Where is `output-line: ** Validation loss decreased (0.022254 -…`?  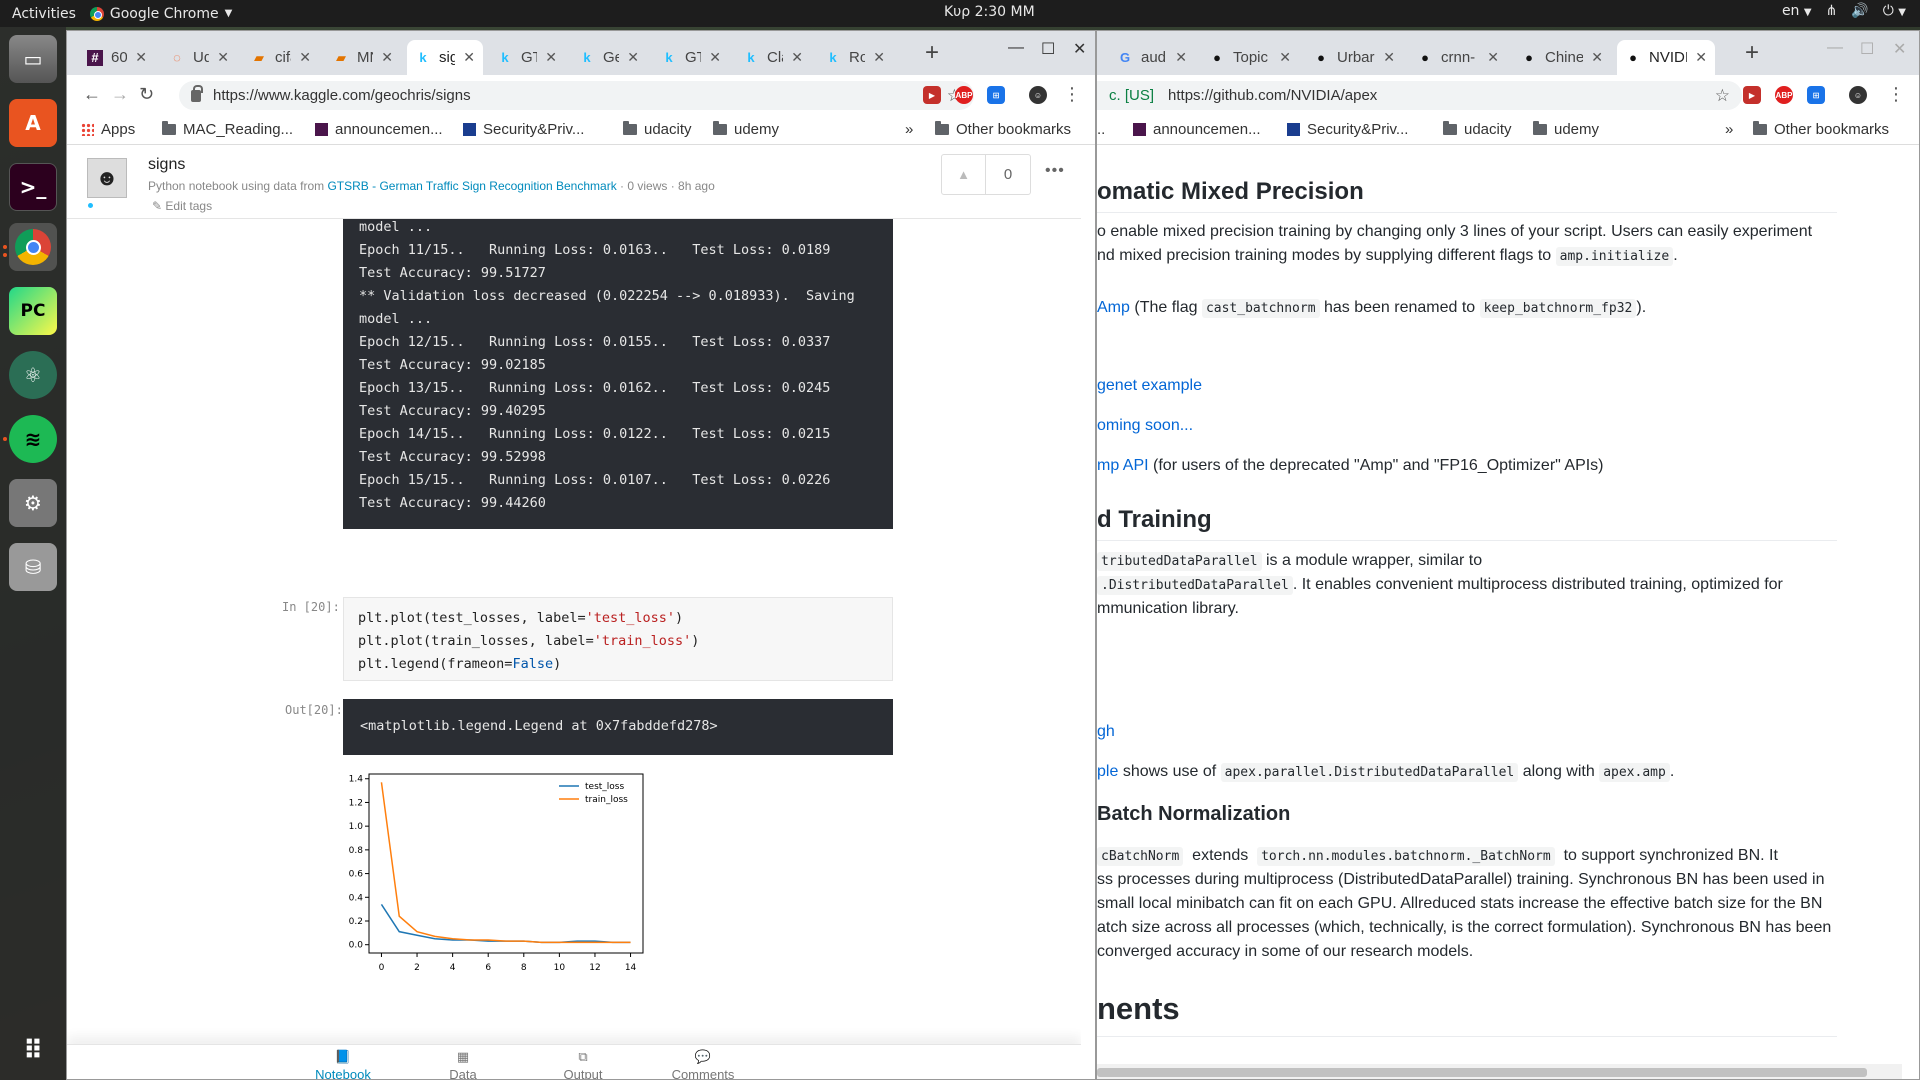
output-line: ** Validation loss decreased (0.022254 -… is located at coordinates (607, 296).